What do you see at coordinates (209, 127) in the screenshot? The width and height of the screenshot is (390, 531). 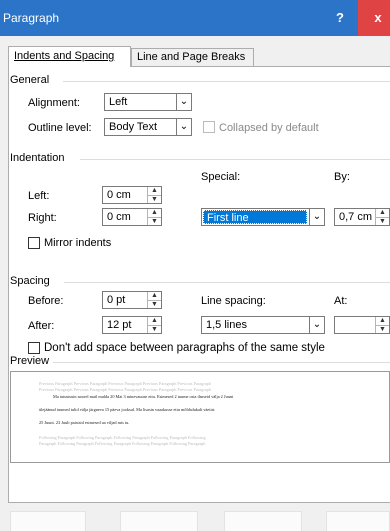 I see `collapsed-checkbox` at bounding box center [209, 127].